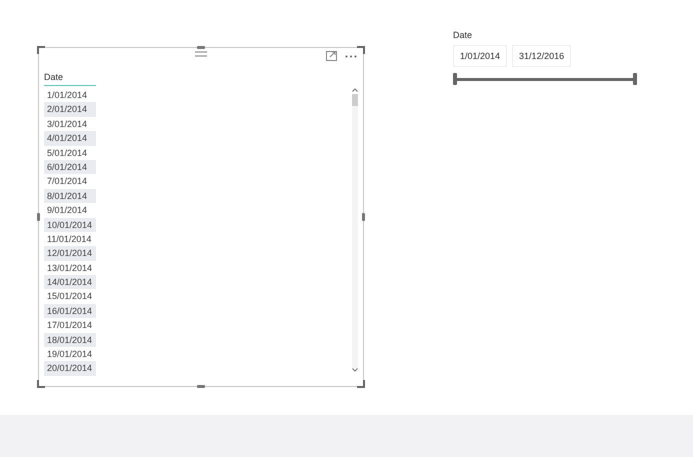  I want to click on end-date-field: 31/12/2016, so click(542, 56).